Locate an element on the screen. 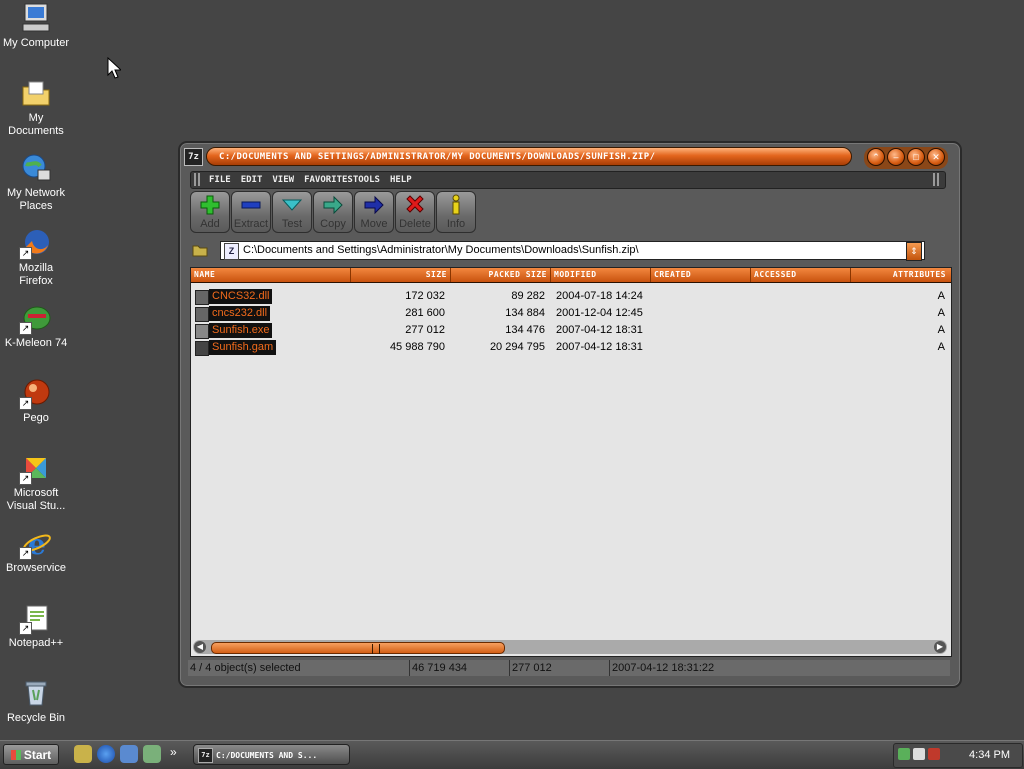 This screenshot has width=1024, height=769. desktop-icon-kmeleon: ↗ K-Meleon 74 is located at coordinates (36, 326).